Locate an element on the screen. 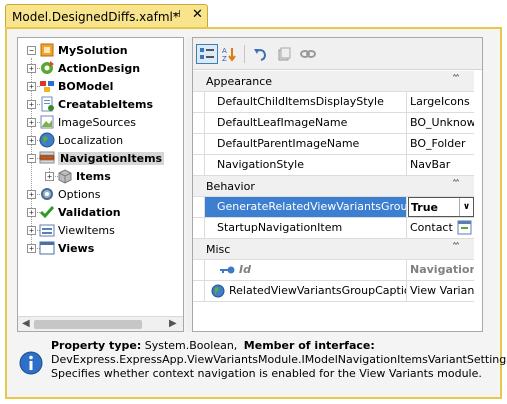 Image resolution: width=507 pixels, height=404 pixels. scroll-thumb is located at coordinates (88, 324).